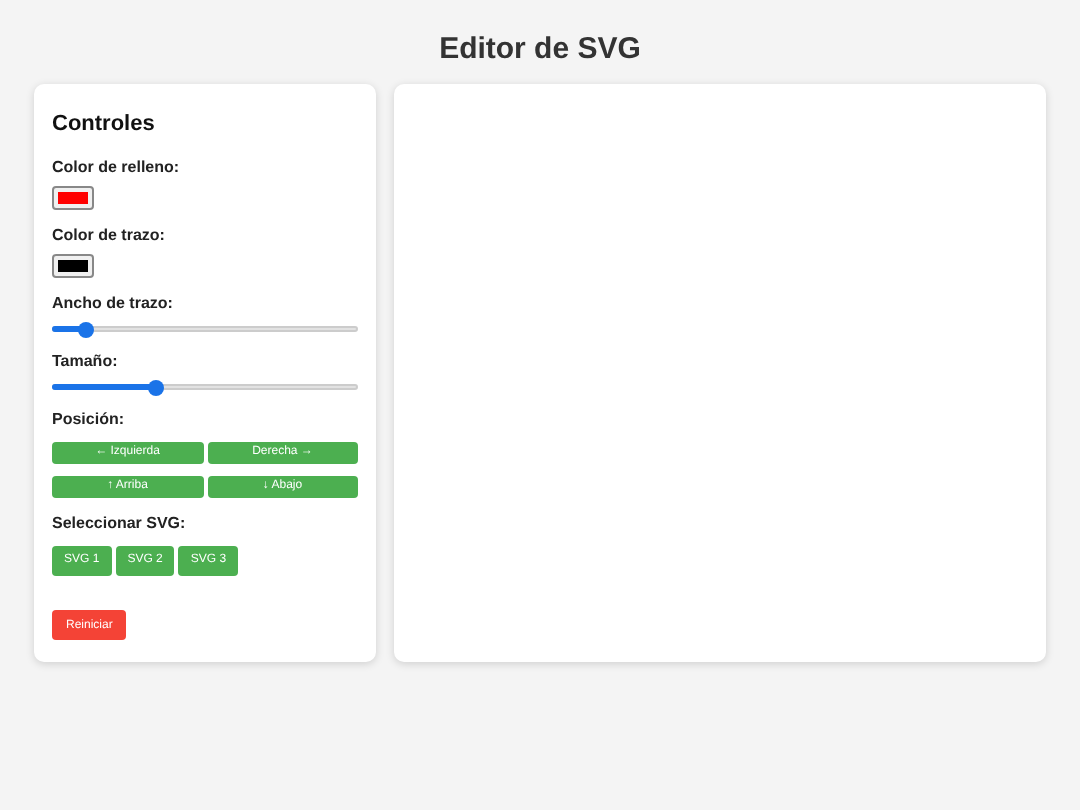 The height and width of the screenshot is (810, 1080). Describe the element at coordinates (113, 303) in the screenshot. I see `field-label: Ancho de trazo:` at that location.